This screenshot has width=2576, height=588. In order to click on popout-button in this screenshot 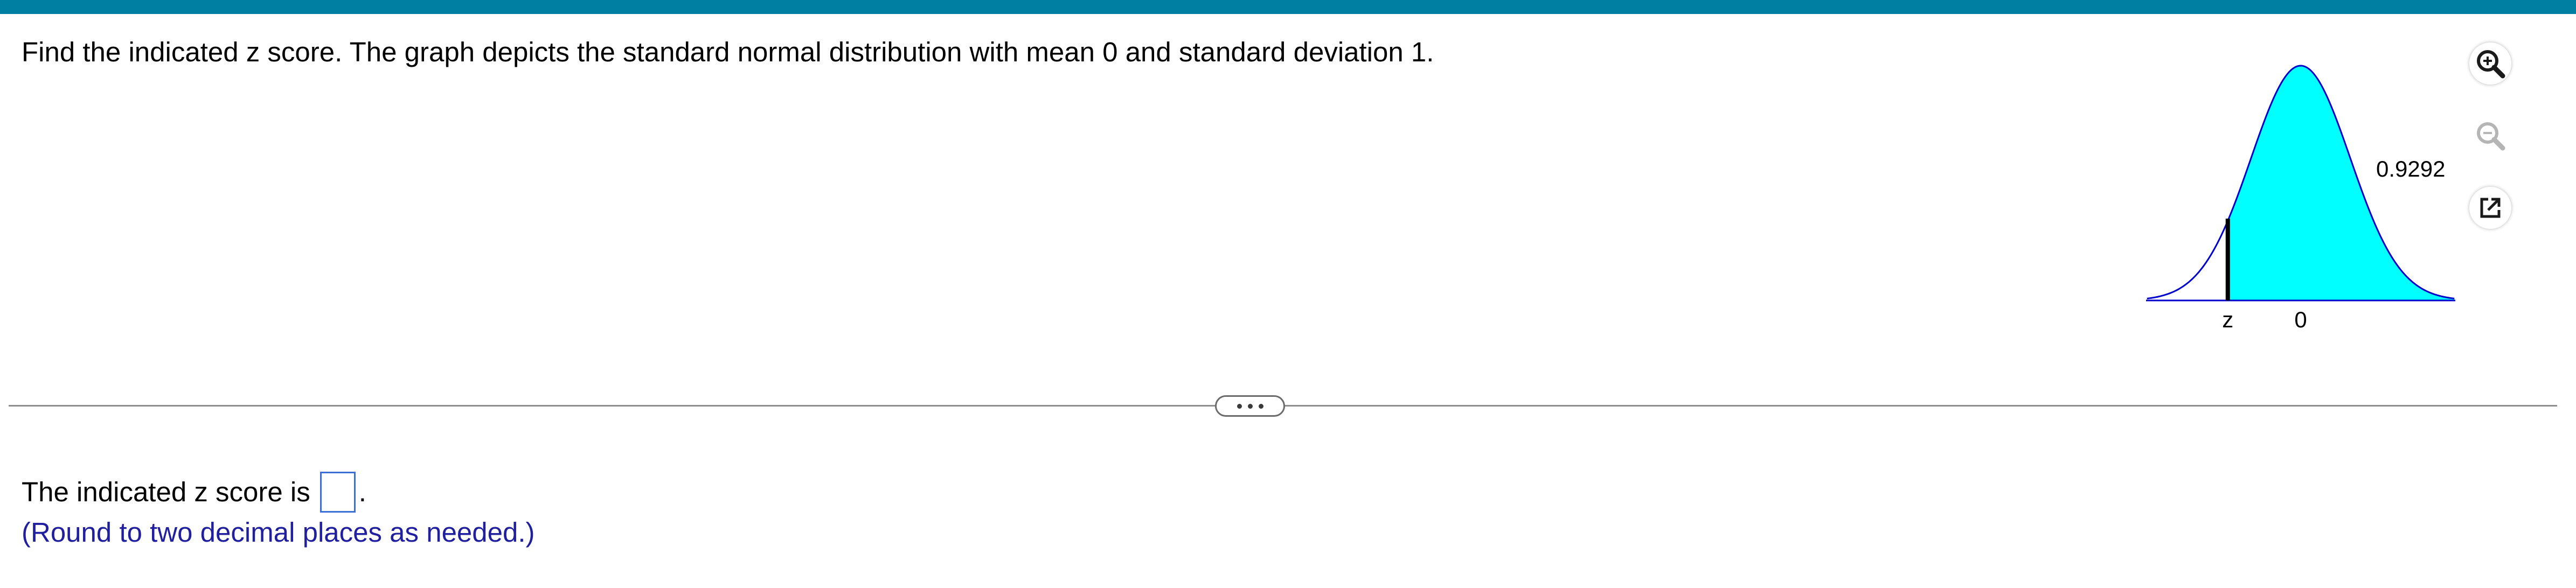, I will do `click(2490, 207)`.